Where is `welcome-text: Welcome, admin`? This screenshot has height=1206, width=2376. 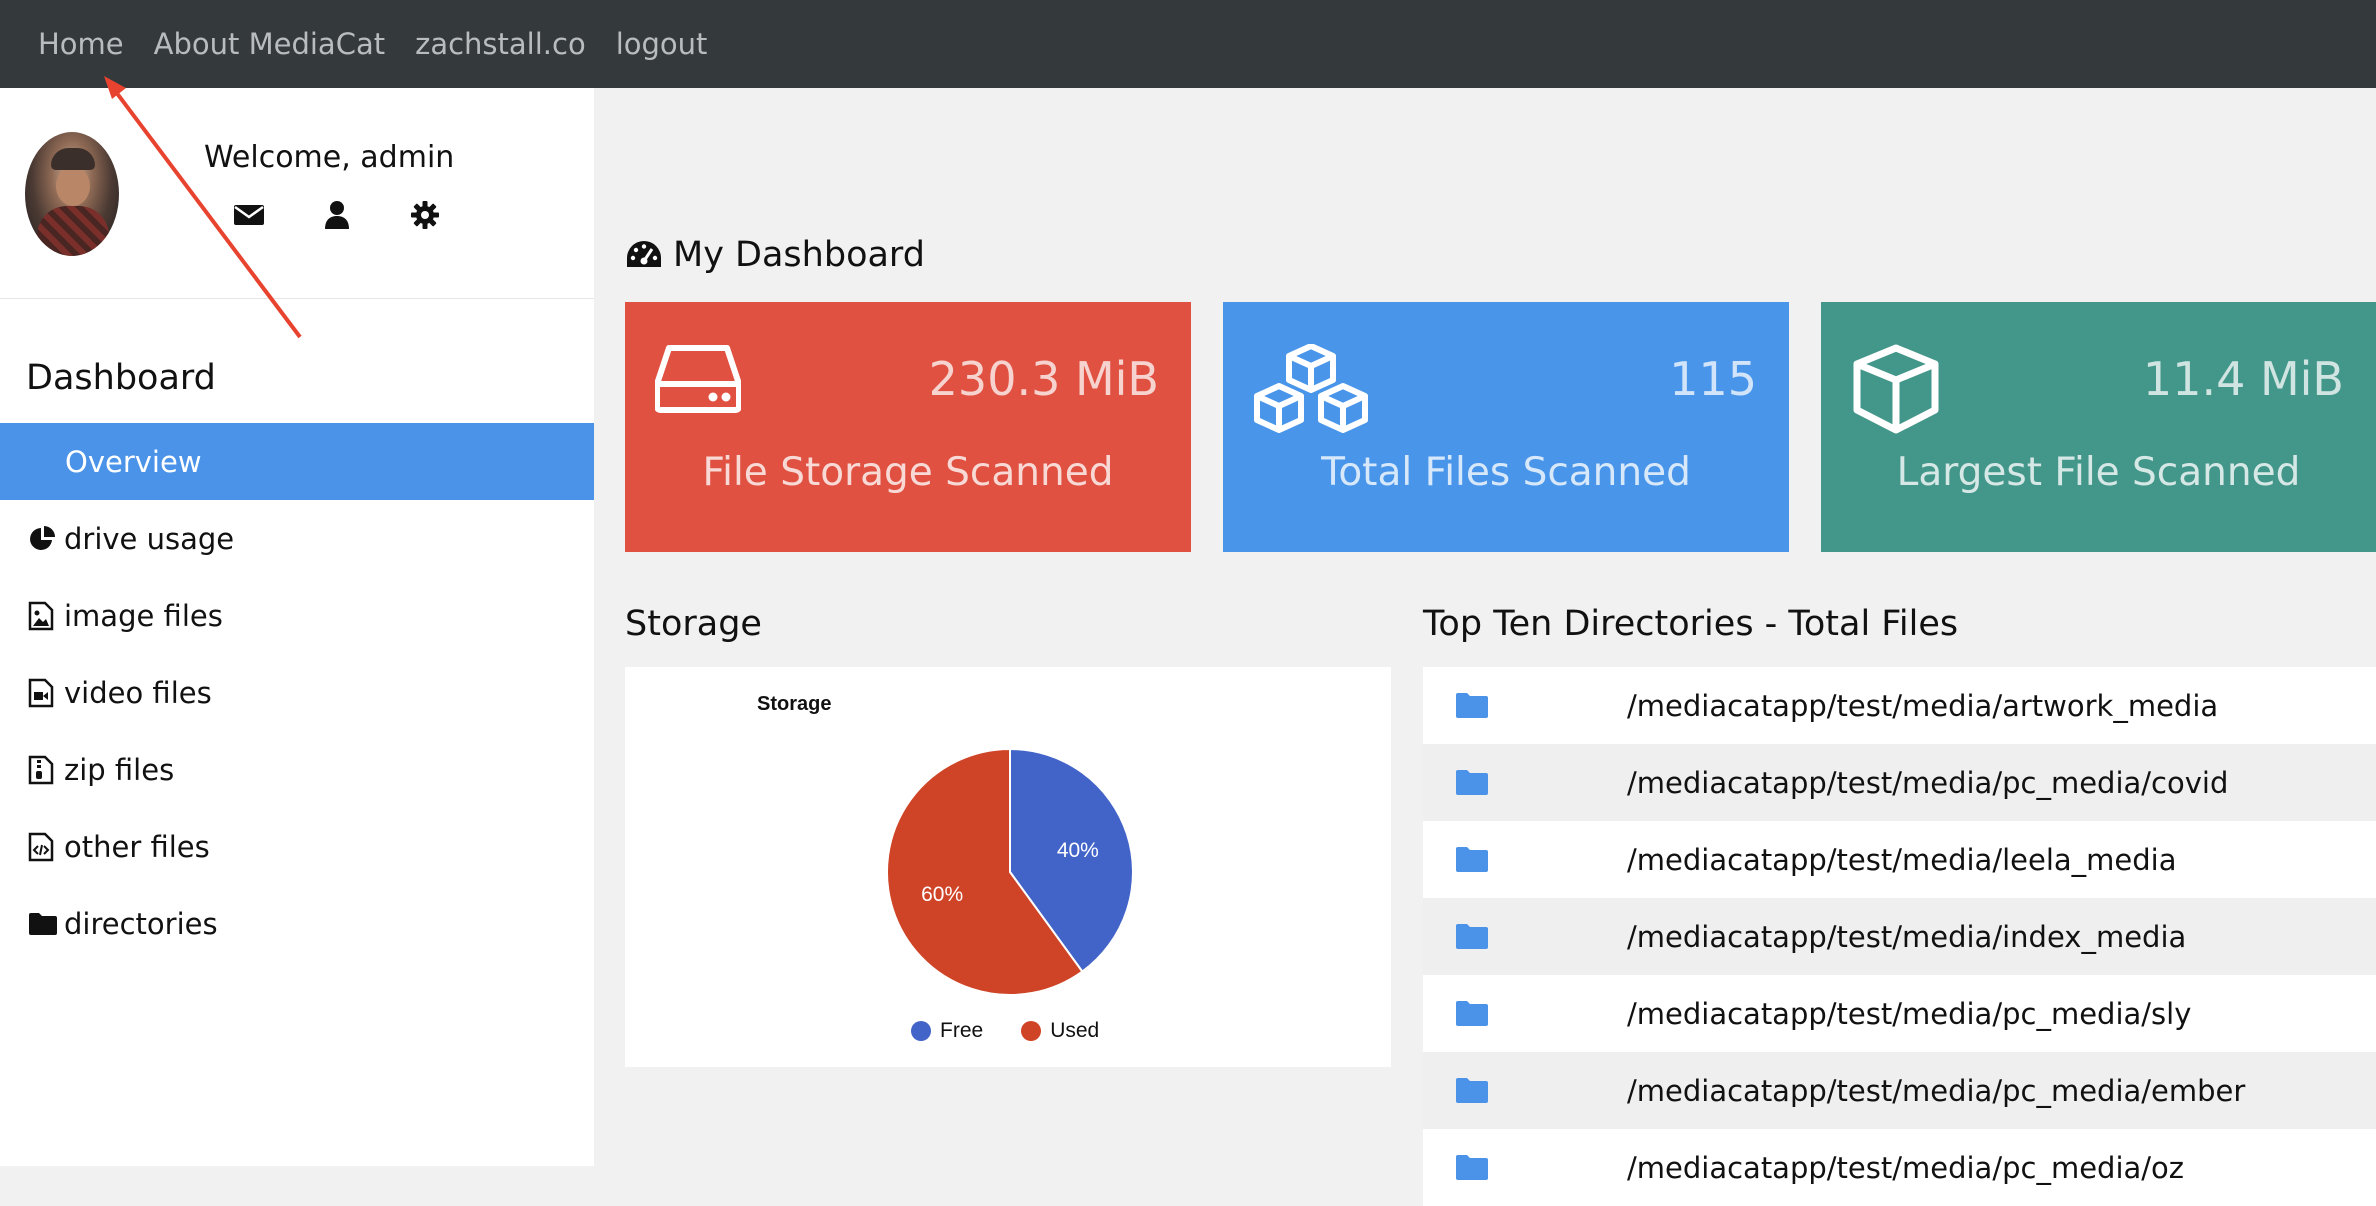
welcome-text: Welcome, admin is located at coordinates (329, 157).